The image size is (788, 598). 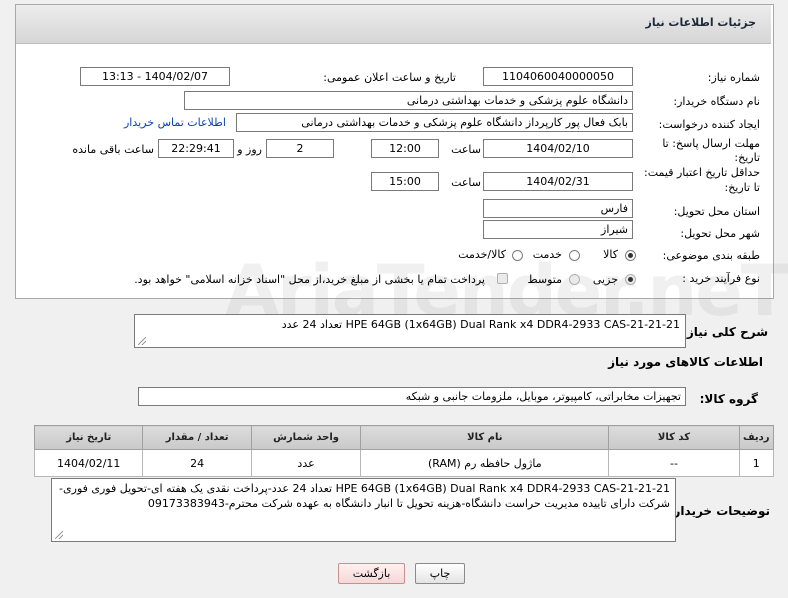 I want to click on deadline-time-field: 12:00, so click(x=405, y=148).